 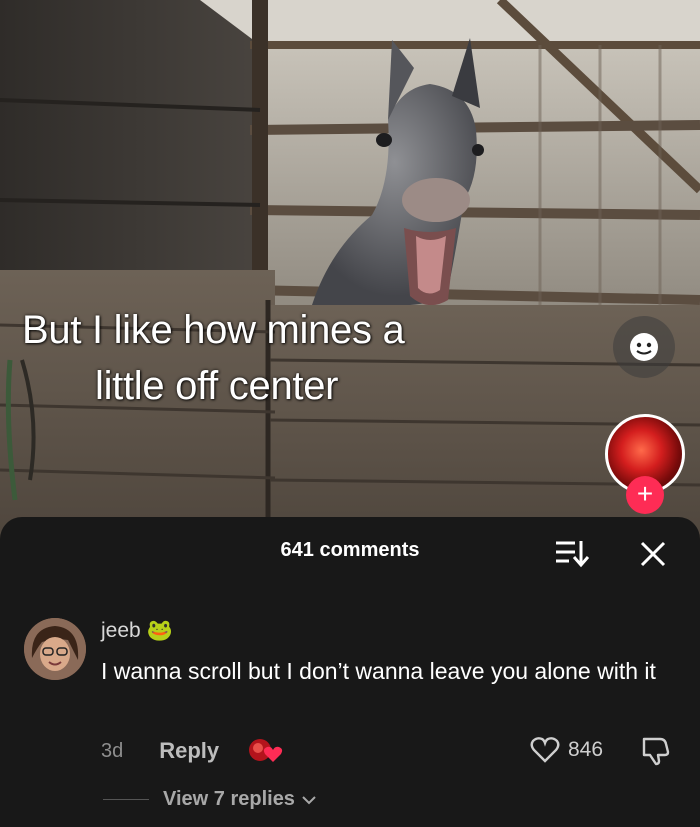 I want to click on dislike-button, so click(x=656, y=753).